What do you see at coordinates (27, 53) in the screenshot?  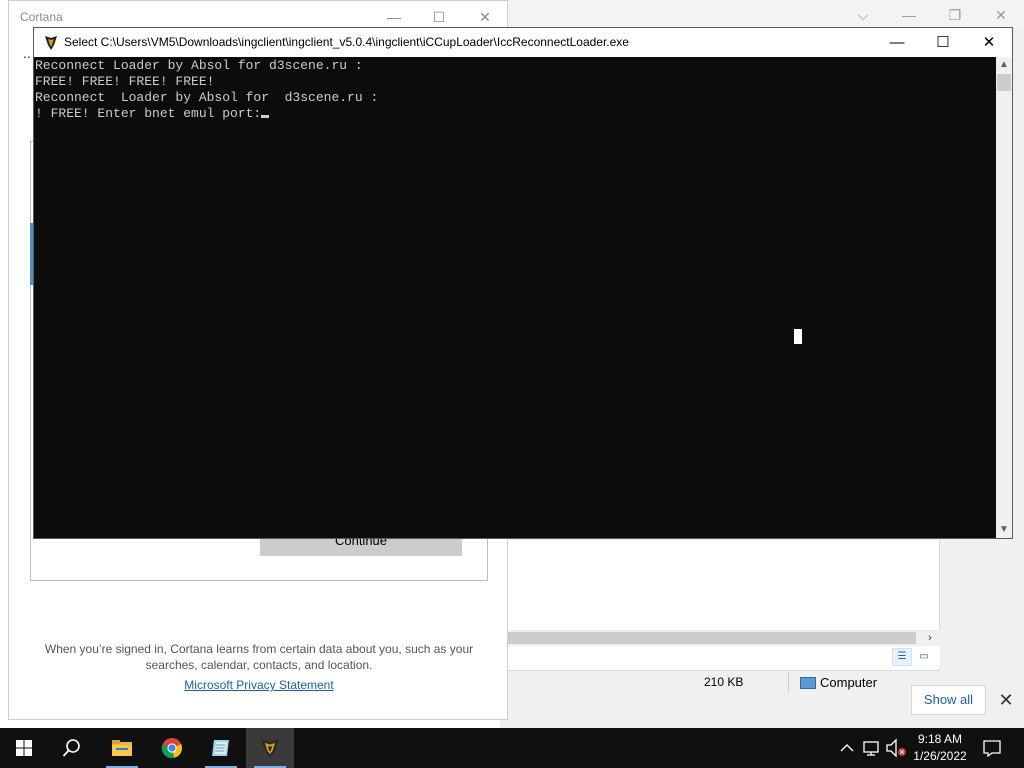 I see `cortana-more-icon: ..` at bounding box center [27, 53].